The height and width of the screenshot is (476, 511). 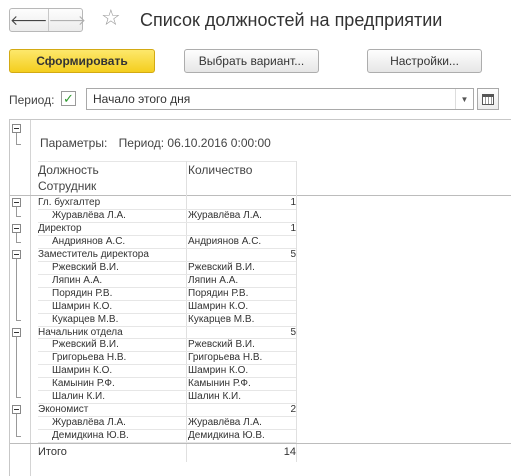 What do you see at coordinates (260, 254) in the screenshot?
I see `group-row: Заместитель директора 5` at bounding box center [260, 254].